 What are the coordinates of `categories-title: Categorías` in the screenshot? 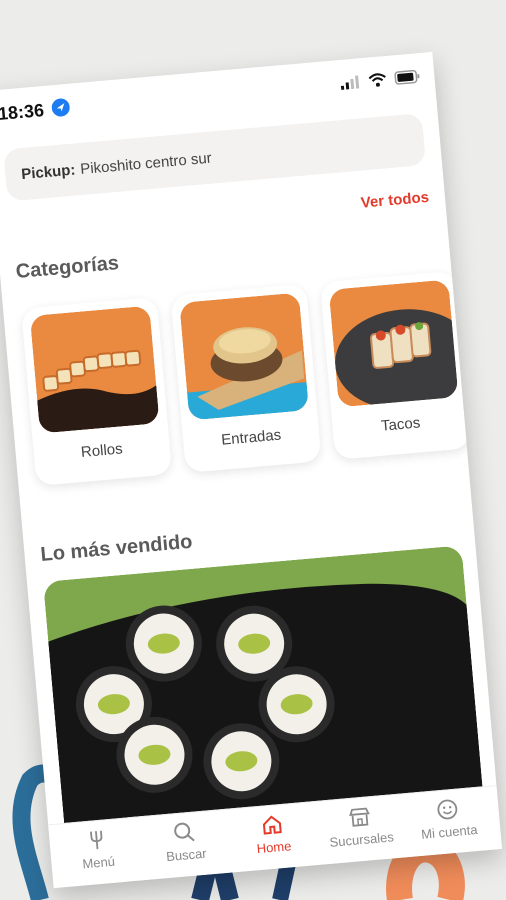 It's located at (67, 267).